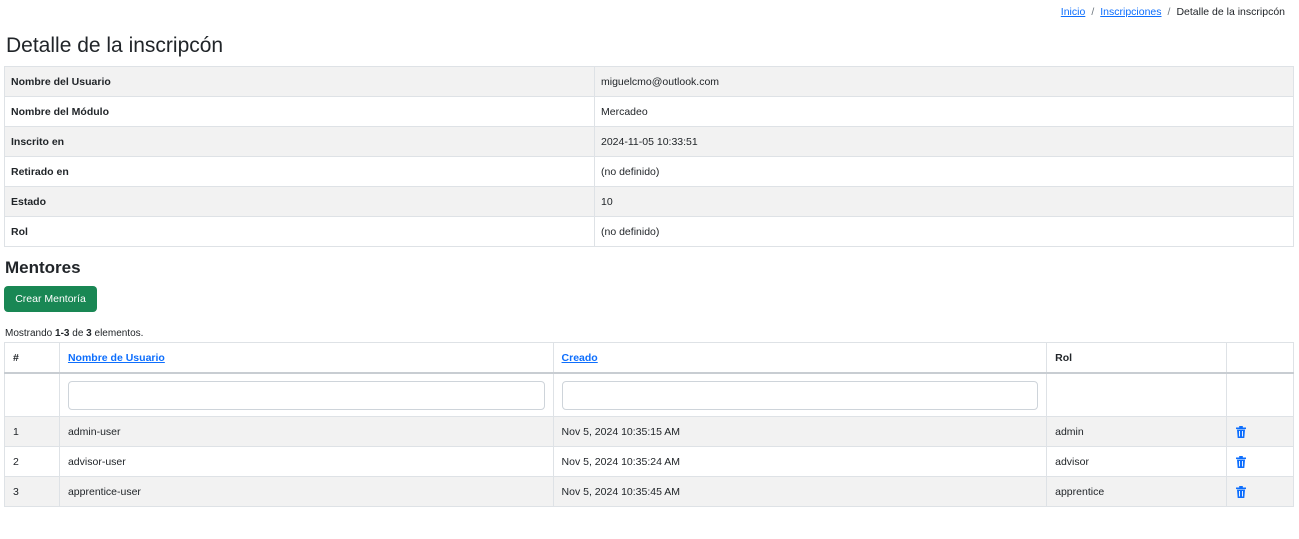 This screenshot has width=1299, height=539. Describe the element at coordinates (116, 358) in the screenshot. I see `sort-username-link: Nombre de Usuario` at that location.